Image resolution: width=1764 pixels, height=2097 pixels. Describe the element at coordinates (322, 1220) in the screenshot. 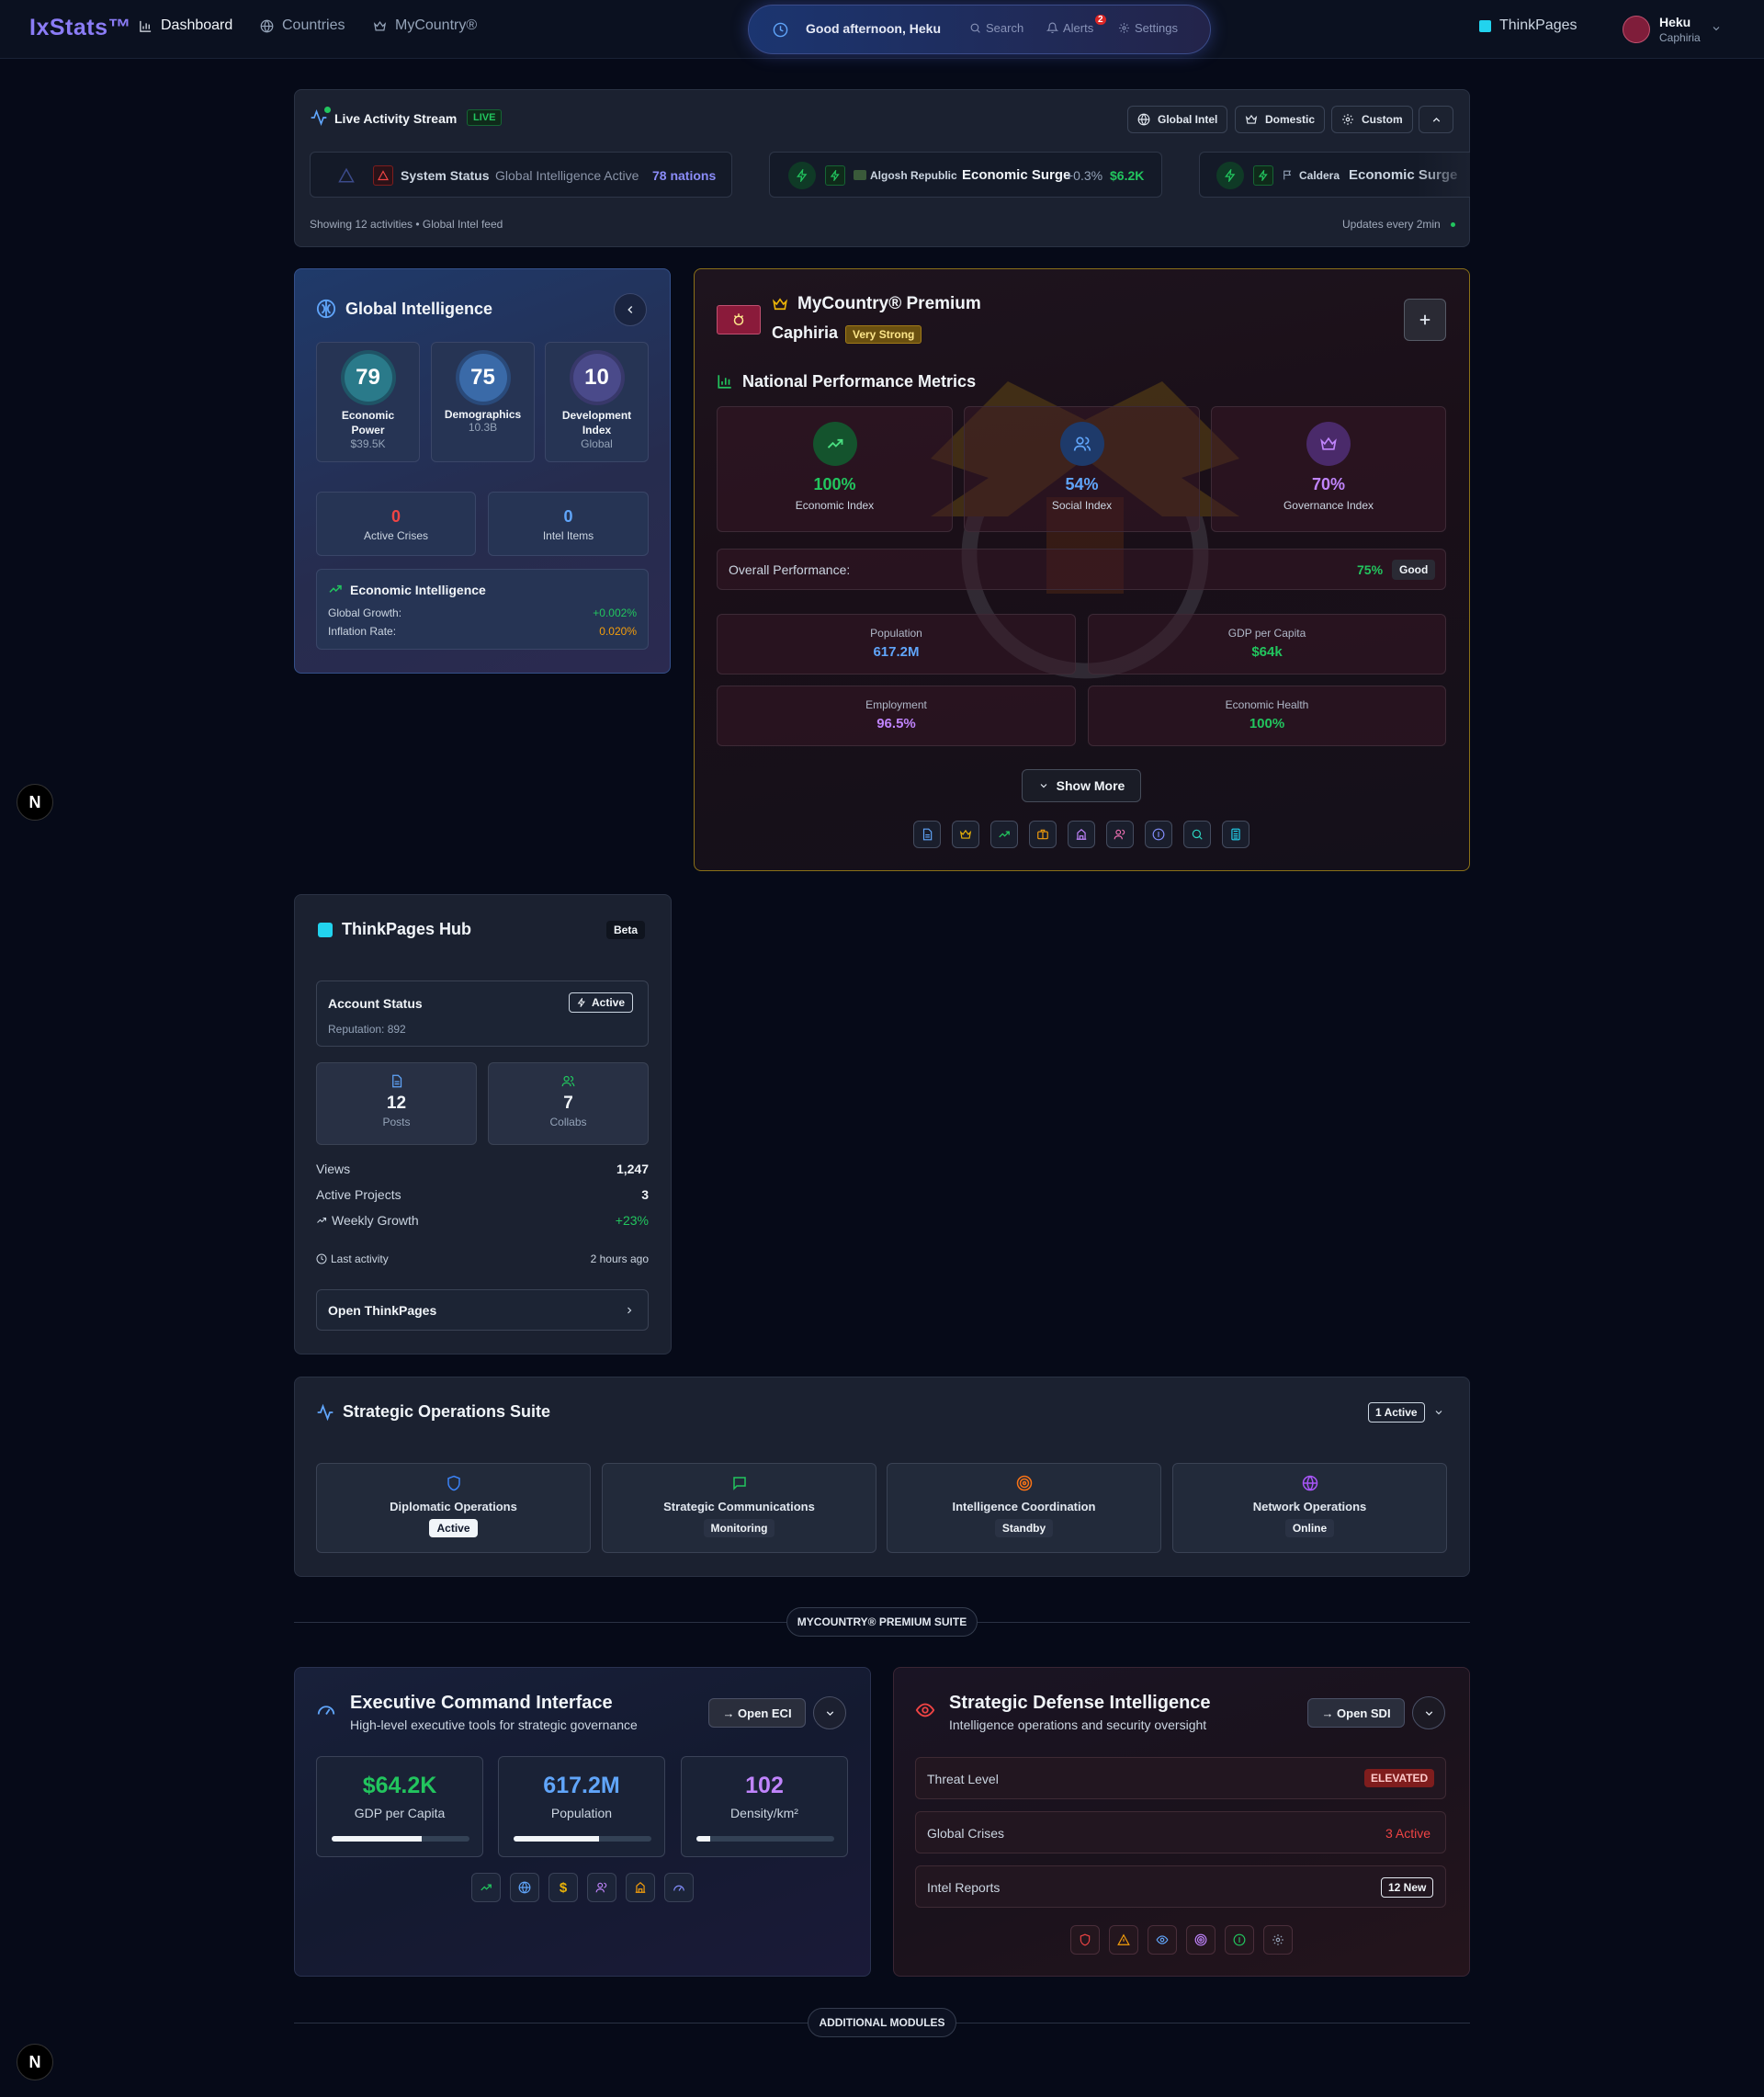

I see `trending-up-icon` at that location.